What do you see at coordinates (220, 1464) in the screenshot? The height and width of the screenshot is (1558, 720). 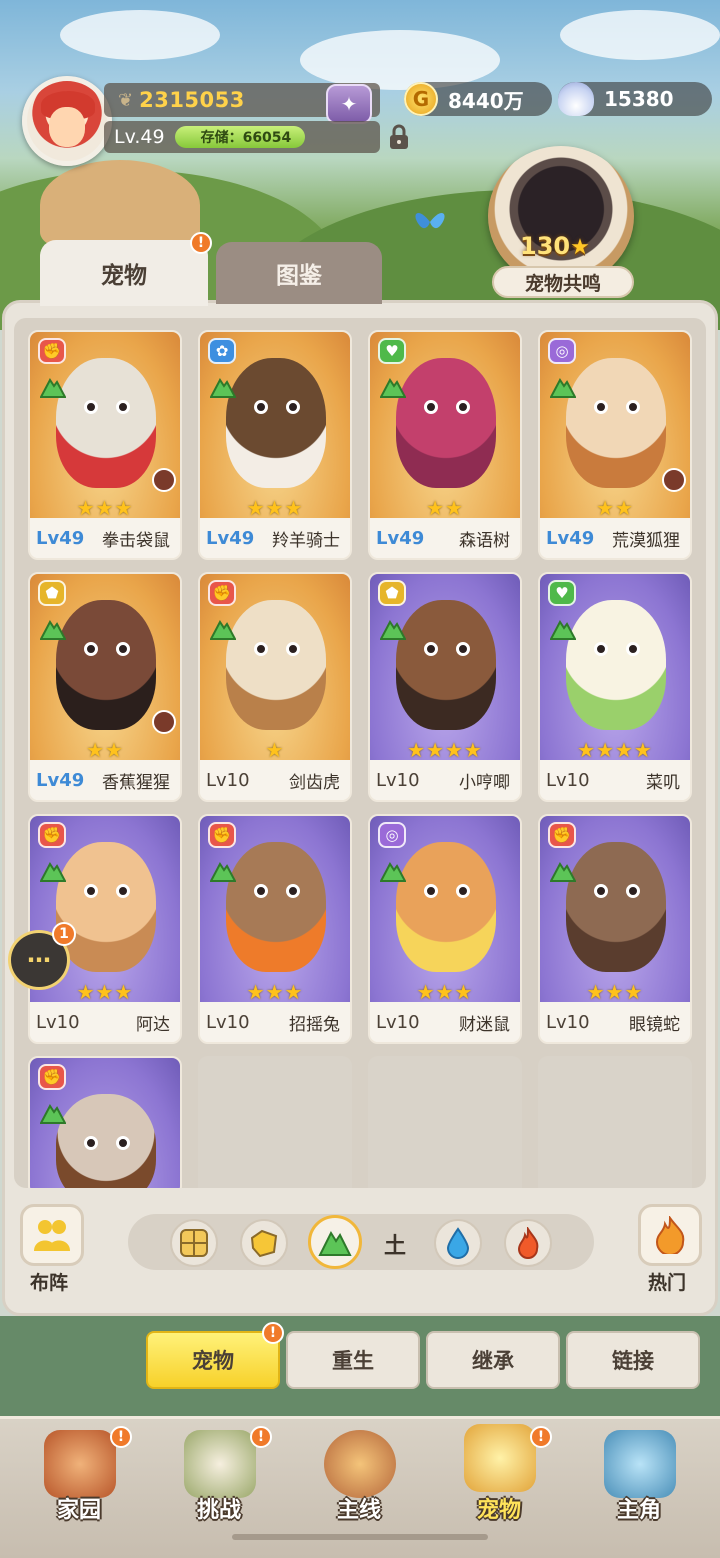 I see `challenge-icon` at bounding box center [220, 1464].